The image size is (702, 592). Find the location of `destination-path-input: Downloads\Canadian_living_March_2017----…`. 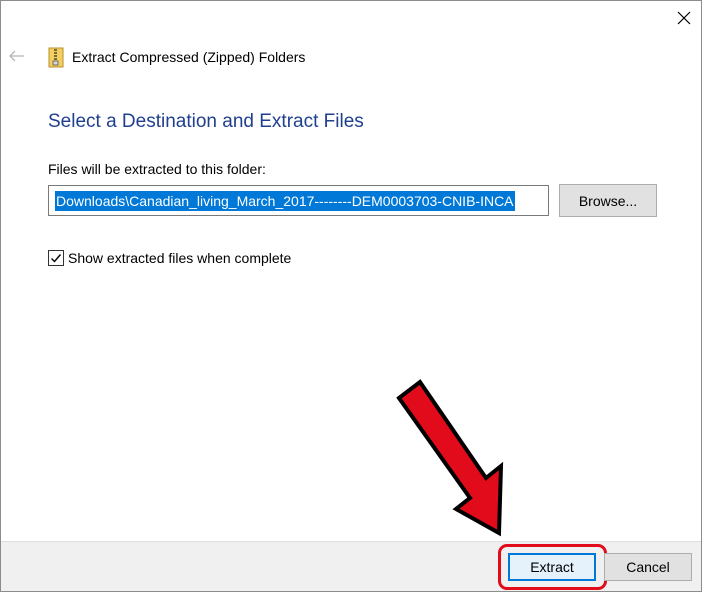

destination-path-input: Downloads\Canadian_living_March_2017----… is located at coordinates (298, 200).